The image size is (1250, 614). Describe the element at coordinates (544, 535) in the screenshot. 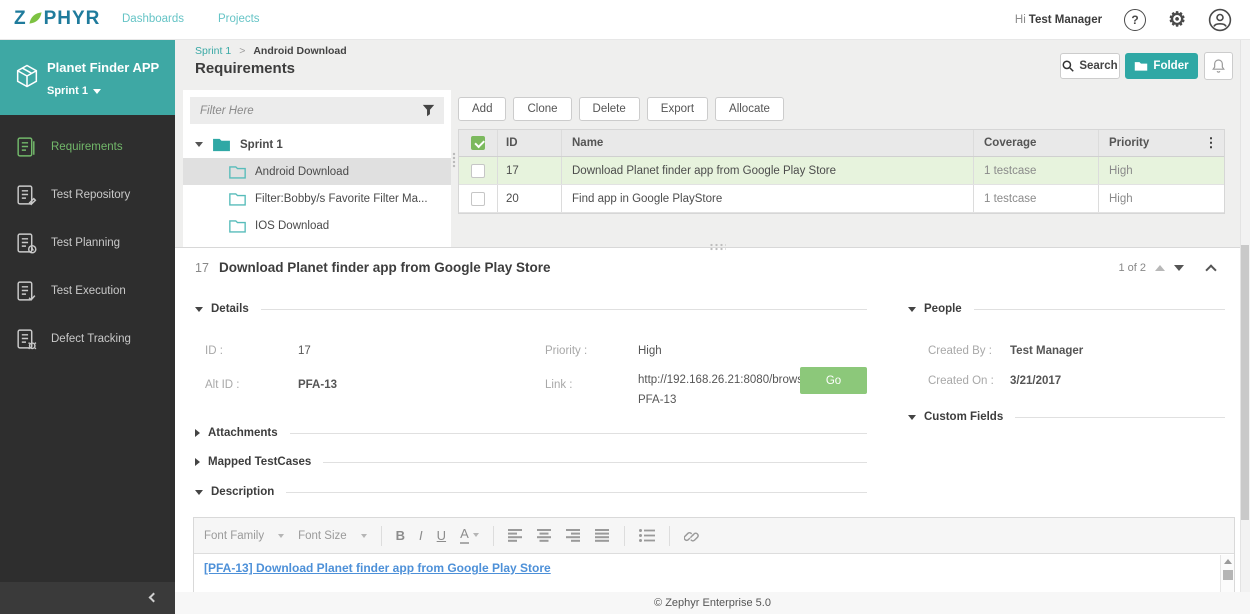

I see `align-center-button` at that location.